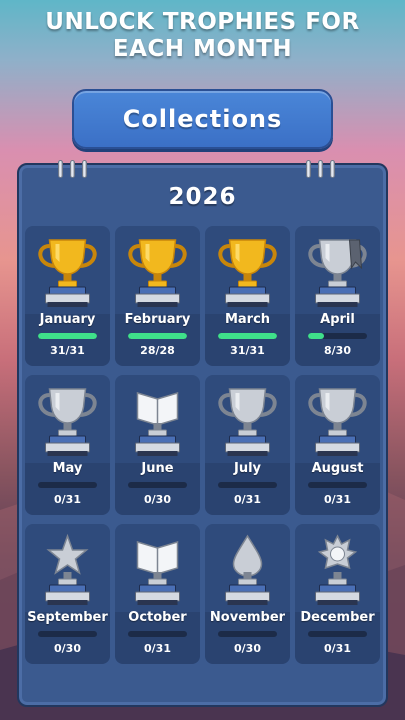 This screenshot has width=405, height=720. What do you see at coordinates (337, 617) in the screenshot?
I see `month-name: December` at bounding box center [337, 617].